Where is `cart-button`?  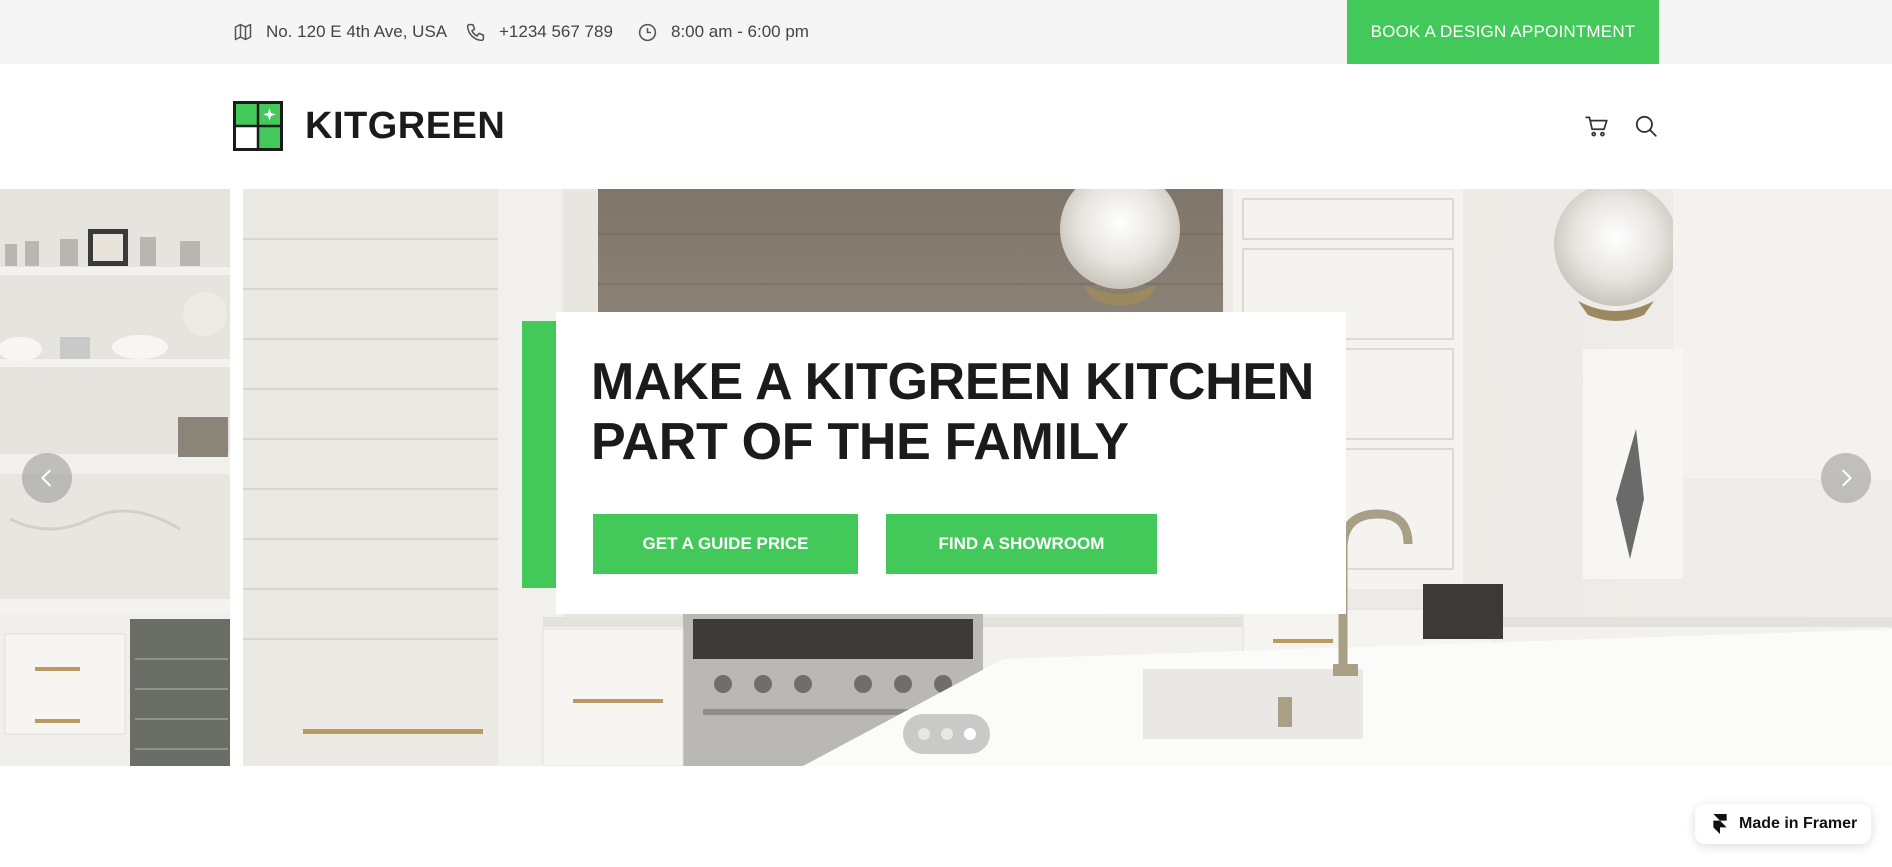 cart-button is located at coordinates (1597, 126).